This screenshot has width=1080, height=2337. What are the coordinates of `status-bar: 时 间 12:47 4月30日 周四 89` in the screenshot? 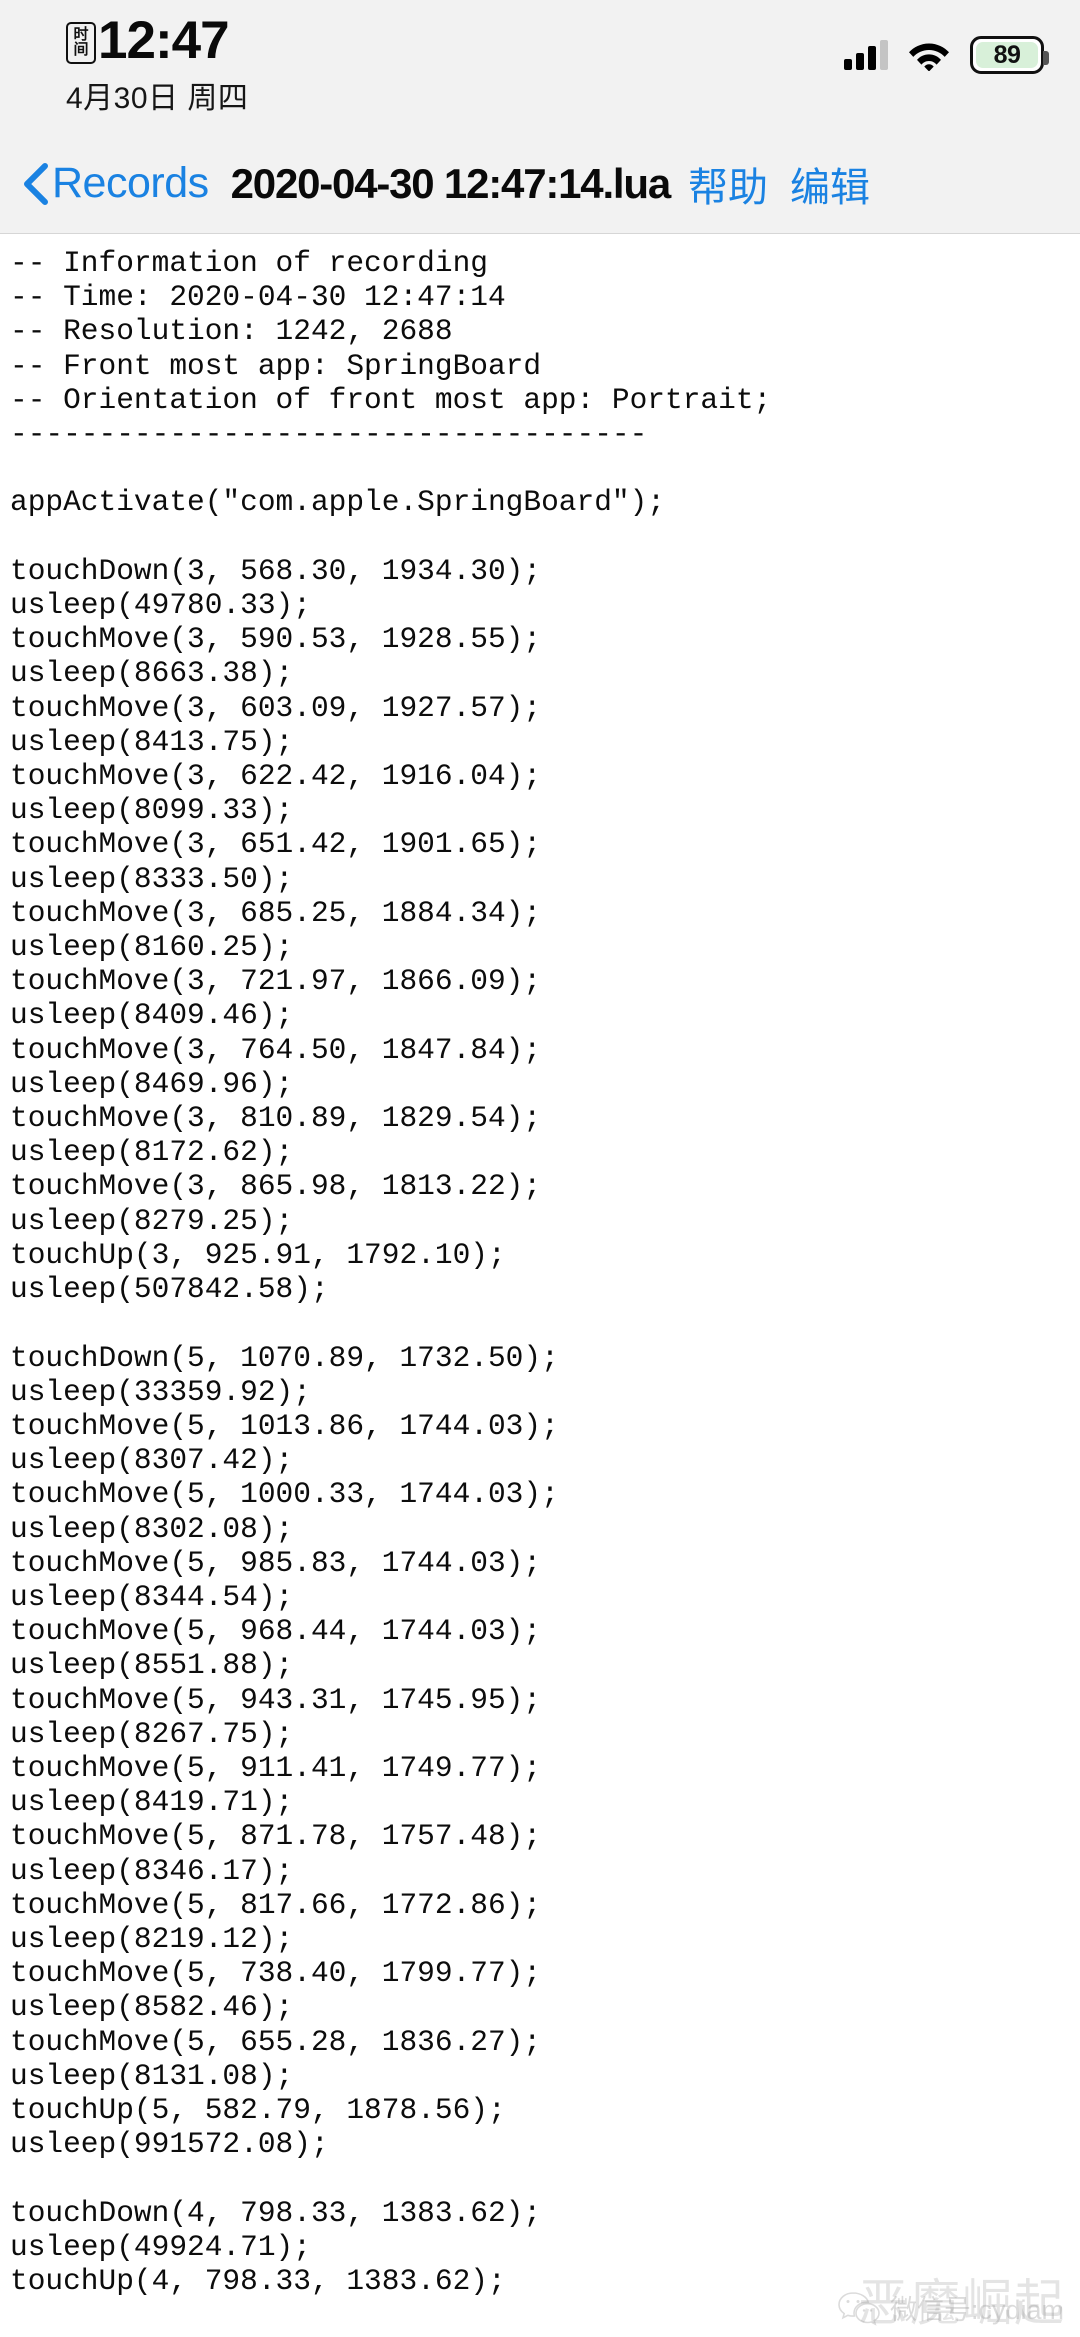 It's located at (540, 67).